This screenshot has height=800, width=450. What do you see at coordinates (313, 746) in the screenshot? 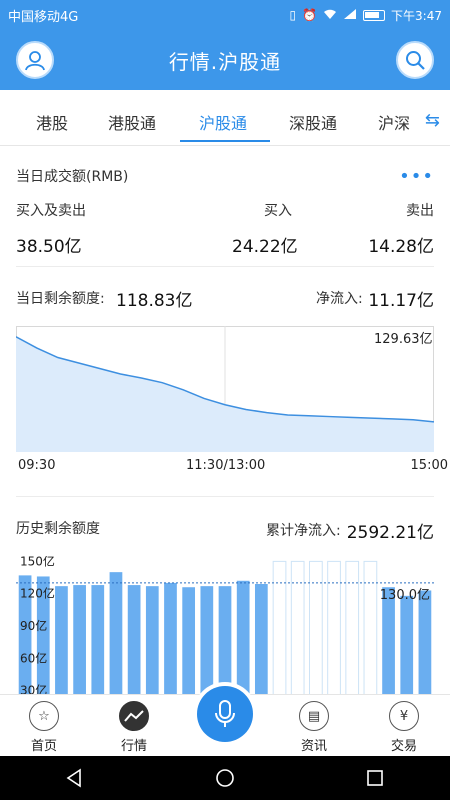
I see `nav-news-label: 资讯` at bounding box center [313, 746].